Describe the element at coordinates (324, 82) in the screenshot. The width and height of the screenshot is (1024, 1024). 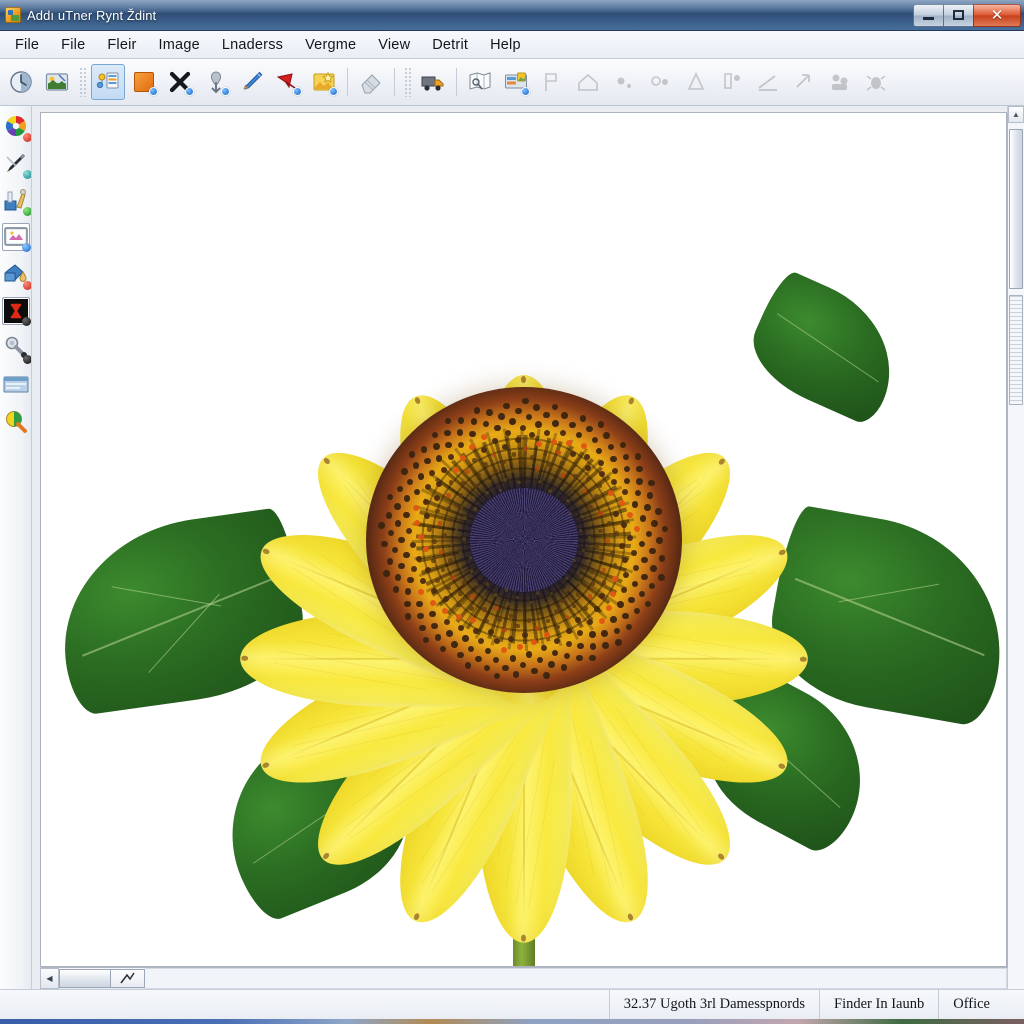
I see `image-star-button` at that location.